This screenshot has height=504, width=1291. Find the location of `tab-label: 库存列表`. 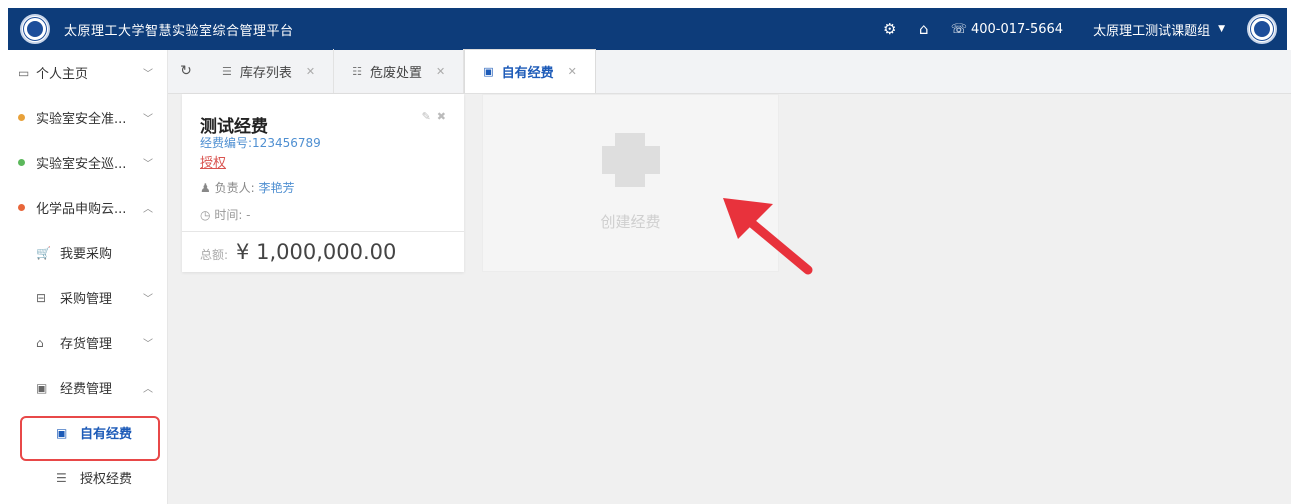

tab-label: 库存列表 is located at coordinates (265, 73).